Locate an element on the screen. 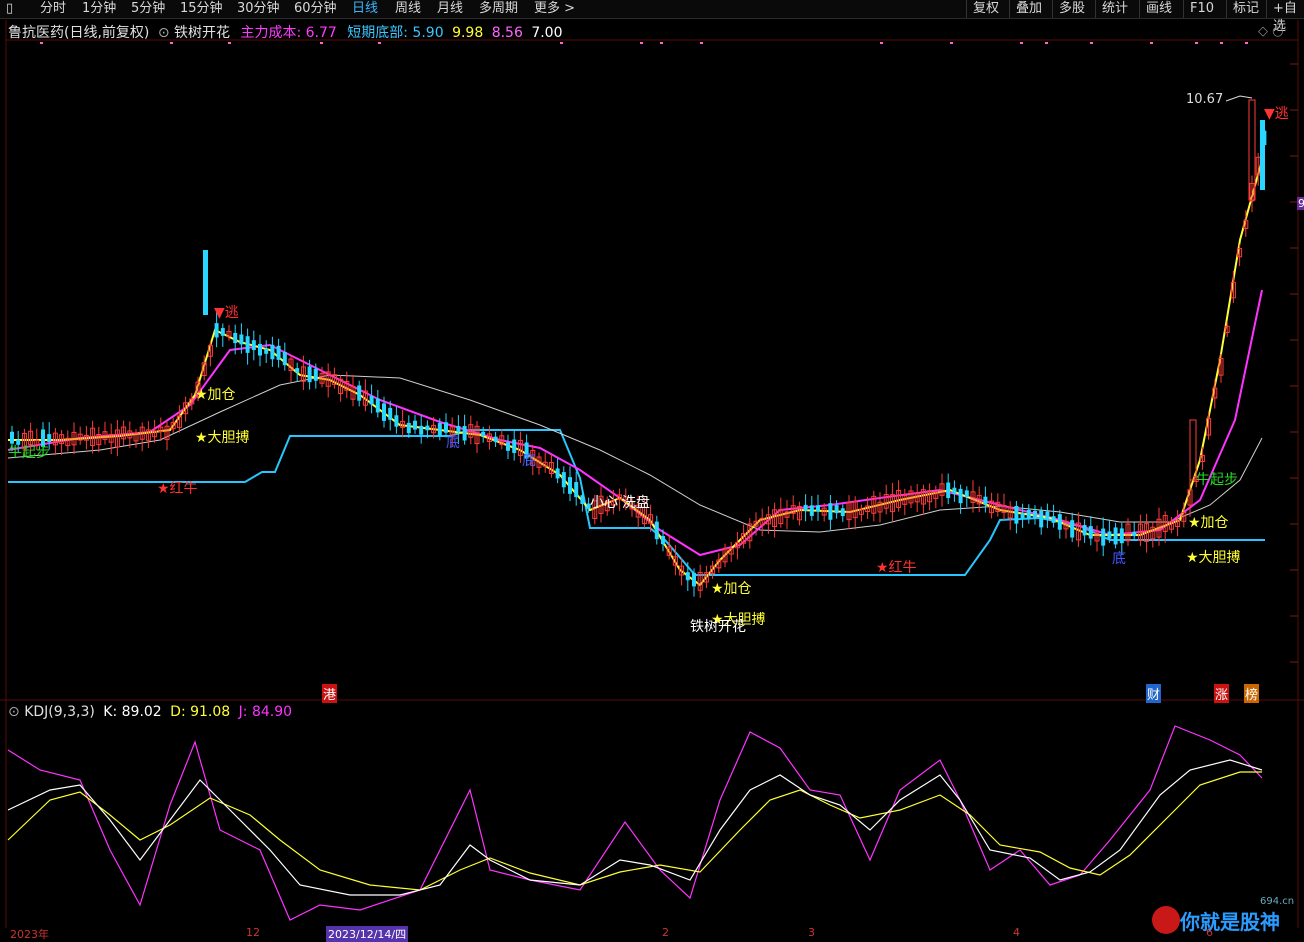  signal-hongniu-1: ★红牛 is located at coordinates (177, 489).